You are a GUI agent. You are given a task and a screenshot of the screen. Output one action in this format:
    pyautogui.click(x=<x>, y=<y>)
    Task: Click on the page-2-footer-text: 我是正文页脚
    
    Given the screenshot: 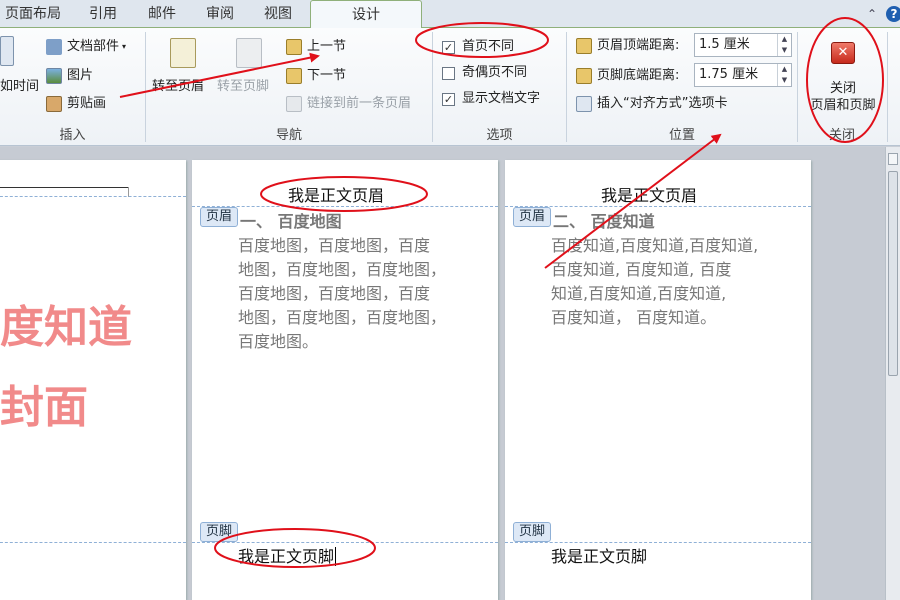 What is the action you would take?
    pyautogui.click(x=287, y=555)
    